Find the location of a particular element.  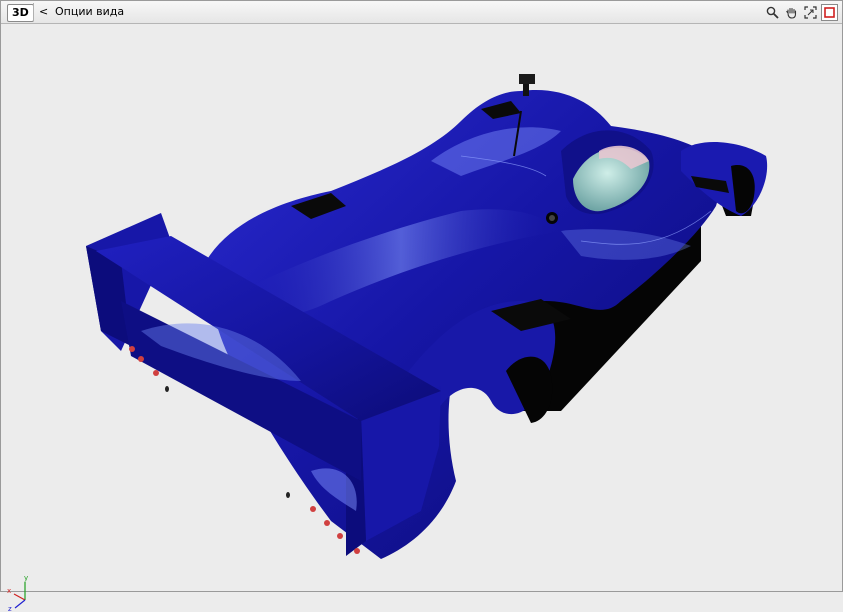

zoom-extents-icon is located at coordinates (810, 12).